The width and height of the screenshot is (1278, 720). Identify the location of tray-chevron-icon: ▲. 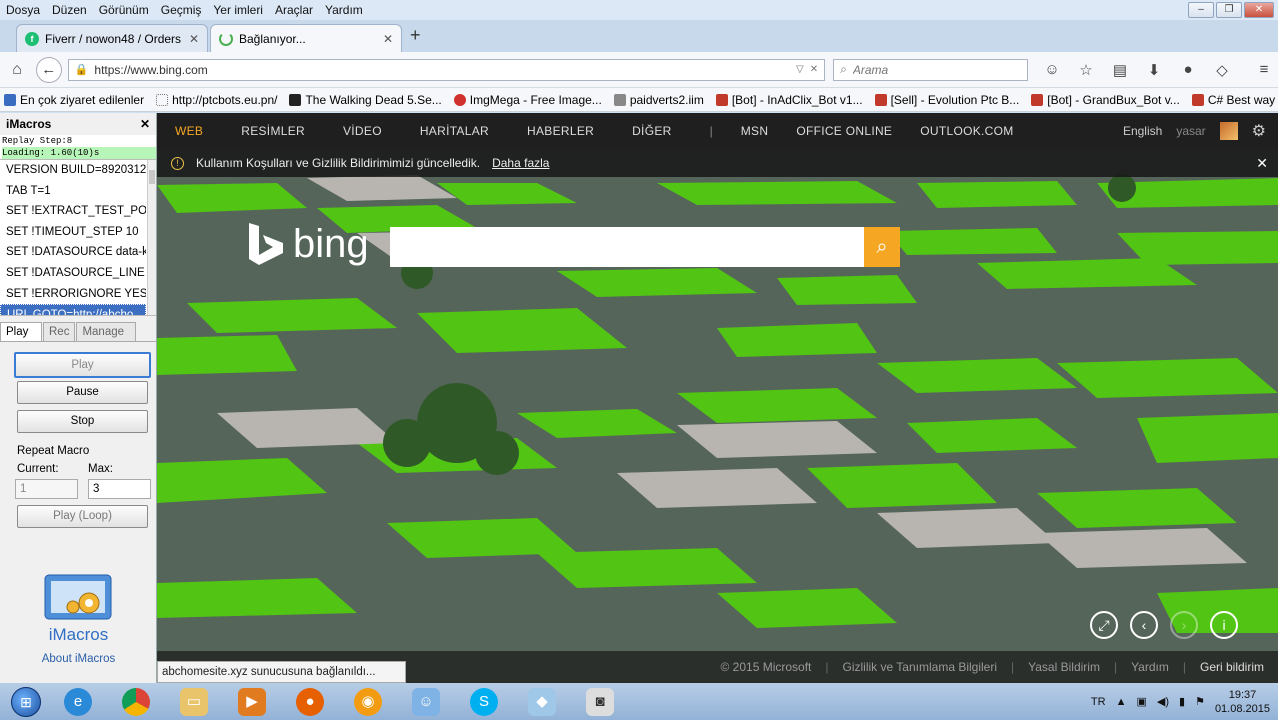
(1121, 702).